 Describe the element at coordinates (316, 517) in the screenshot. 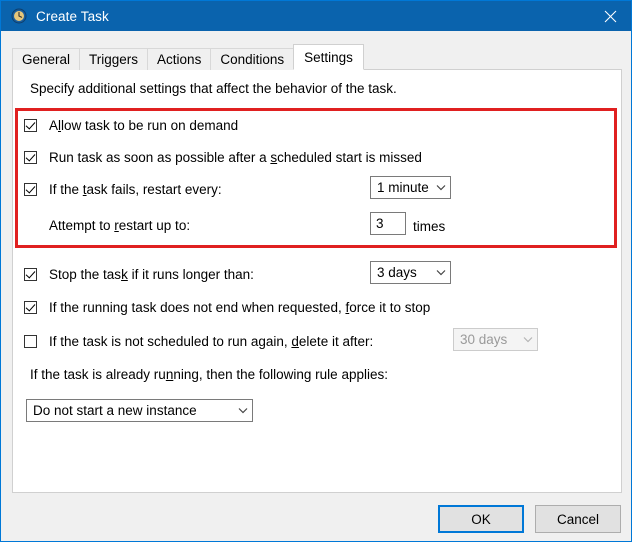

I see `dialog-footer: OK Cancel` at that location.